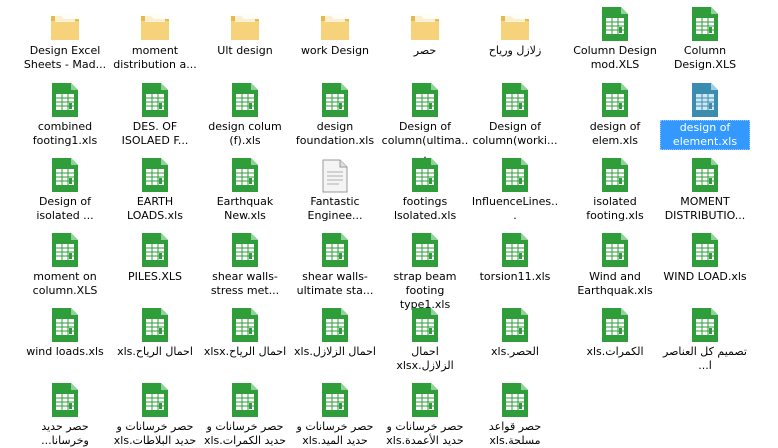 This screenshot has width=778, height=448. Describe the element at coordinates (335, 173) in the screenshot. I see `text-file-icon` at that location.